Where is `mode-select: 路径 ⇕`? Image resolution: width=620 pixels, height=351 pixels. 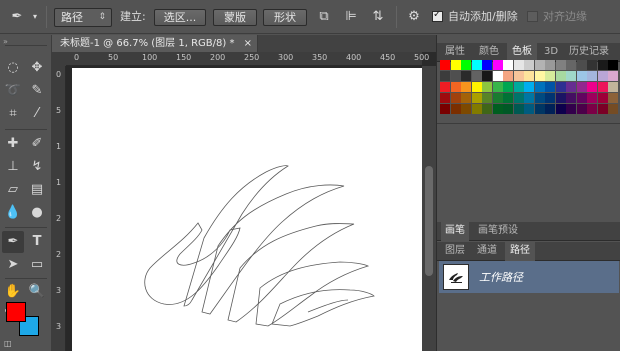 mode-select: 路径 ⇕ is located at coordinates (83, 17).